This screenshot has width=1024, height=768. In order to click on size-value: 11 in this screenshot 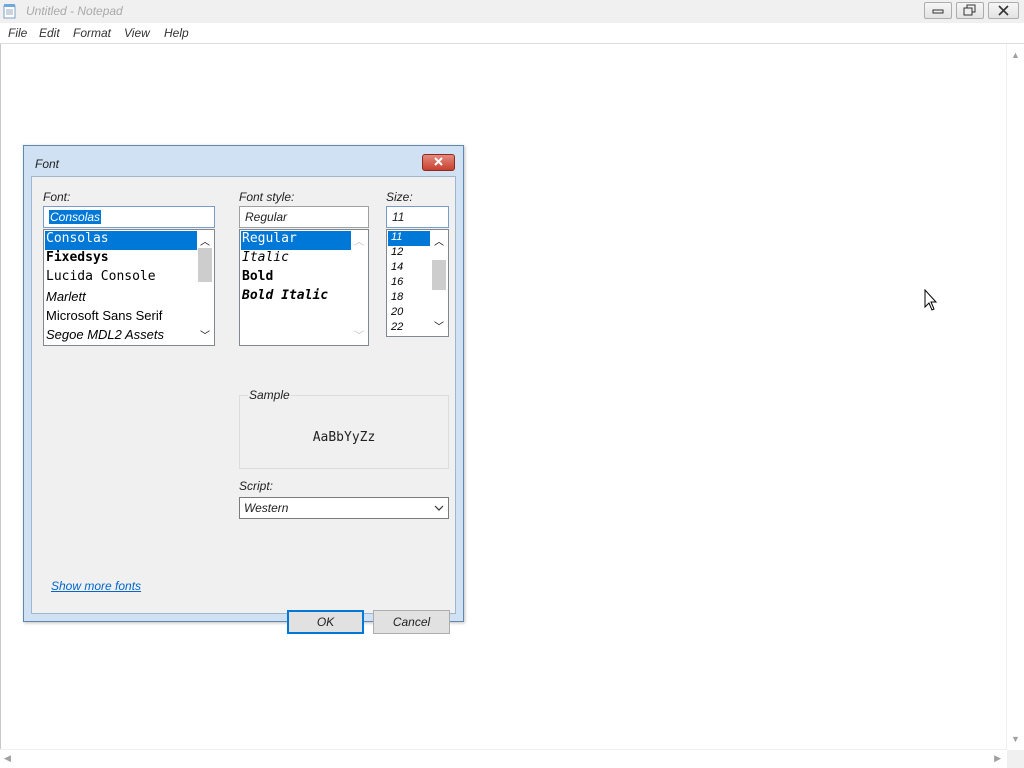, I will do `click(398, 217)`.